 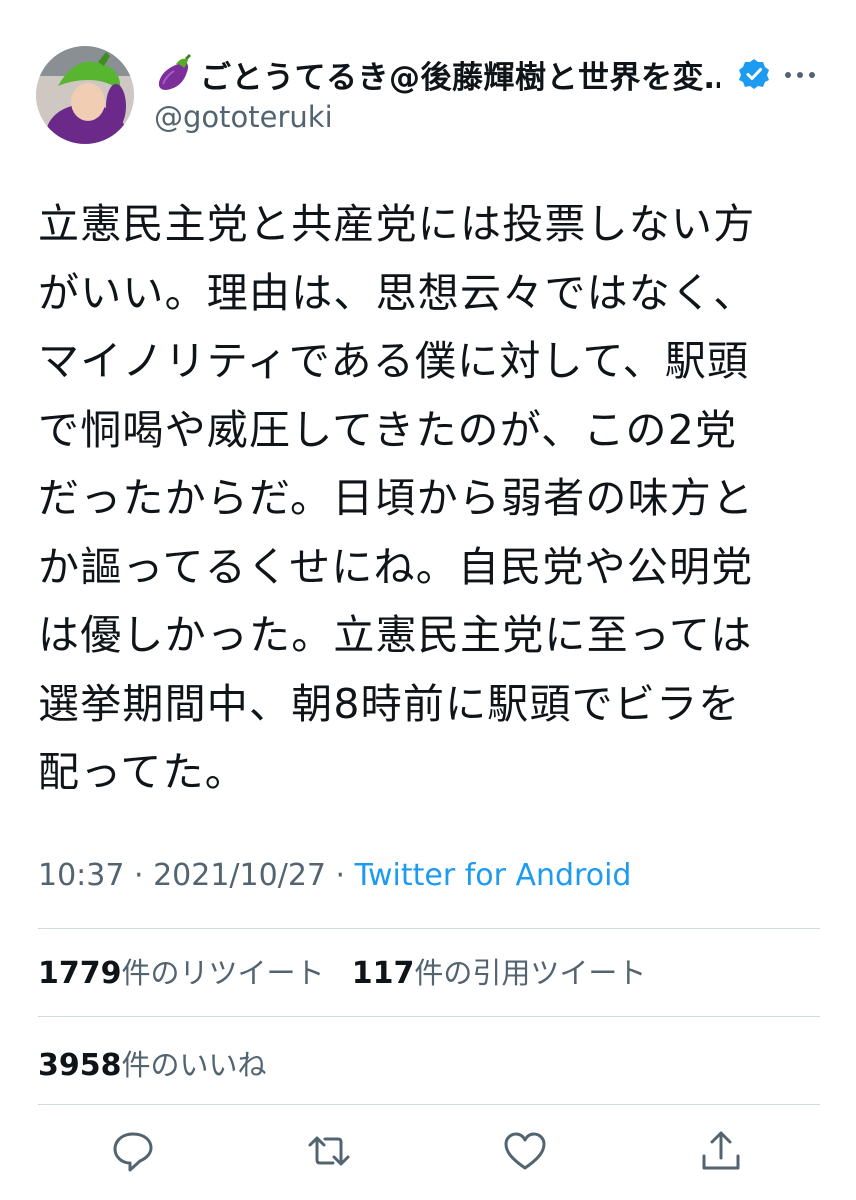 What do you see at coordinates (81, 875) in the screenshot?
I see `tweet-time: 10:37` at bounding box center [81, 875].